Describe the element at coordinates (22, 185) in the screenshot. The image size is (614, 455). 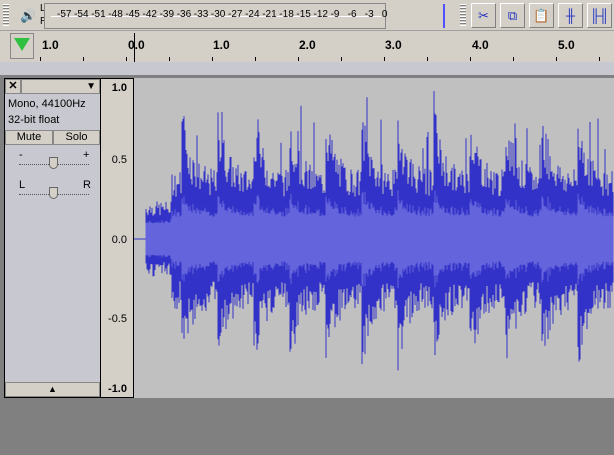
I see `pan-left-label: L` at that location.